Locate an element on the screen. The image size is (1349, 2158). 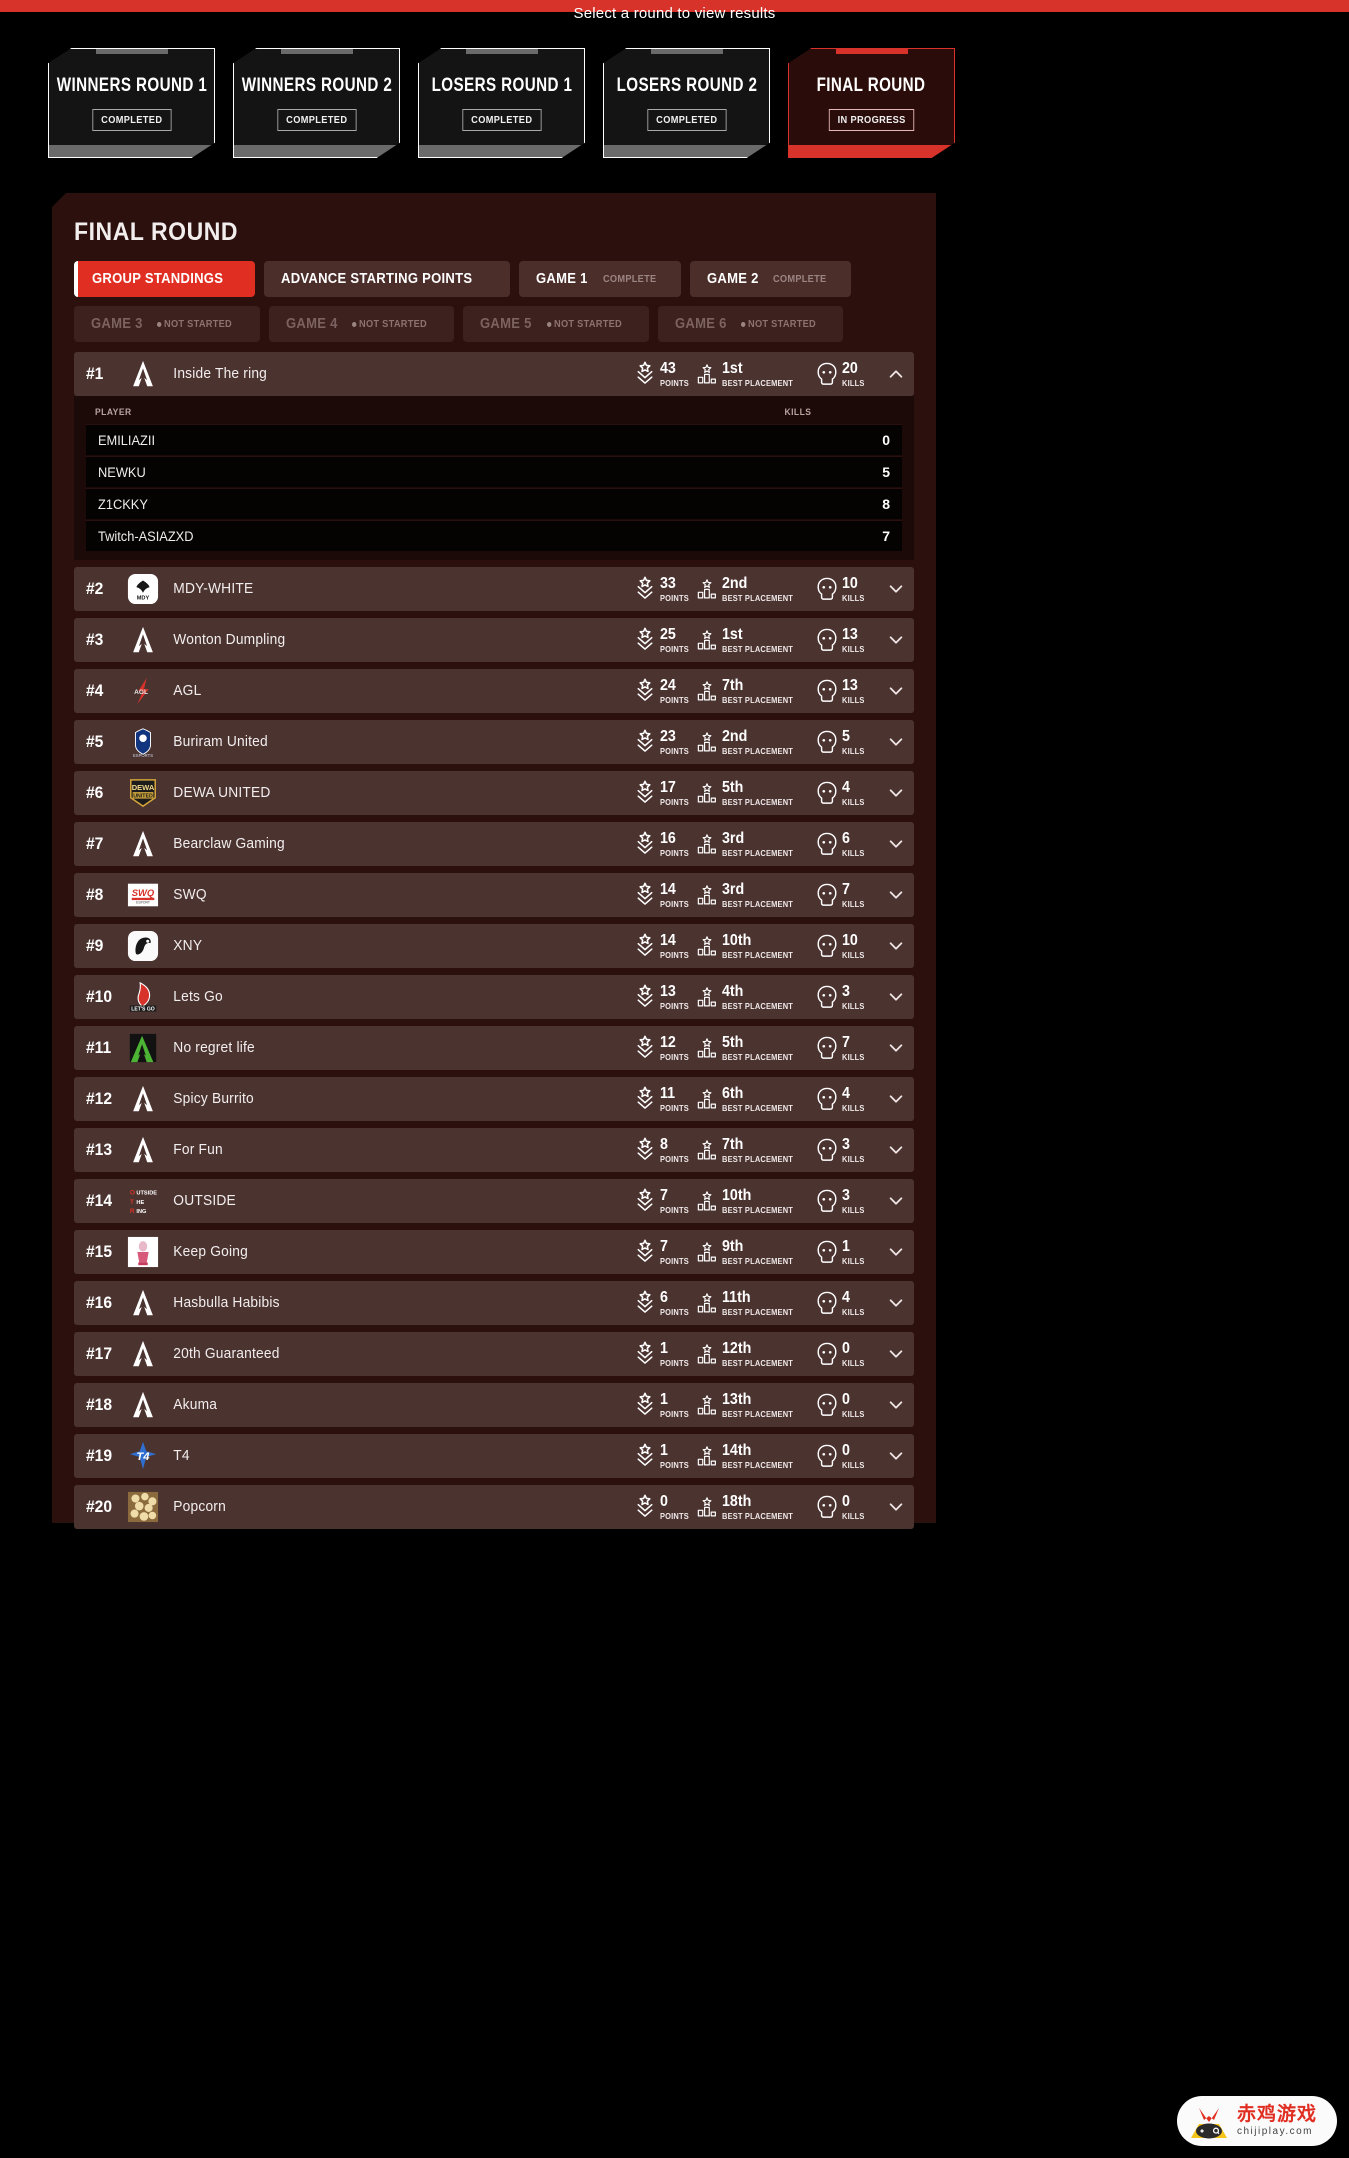
chevron-up-icon is located at coordinates (896, 374).